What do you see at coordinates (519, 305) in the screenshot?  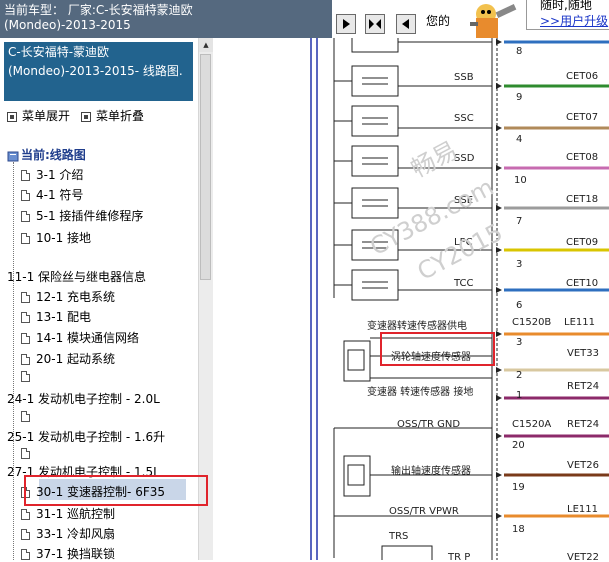 I see `pin-cet10: 6` at bounding box center [519, 305].